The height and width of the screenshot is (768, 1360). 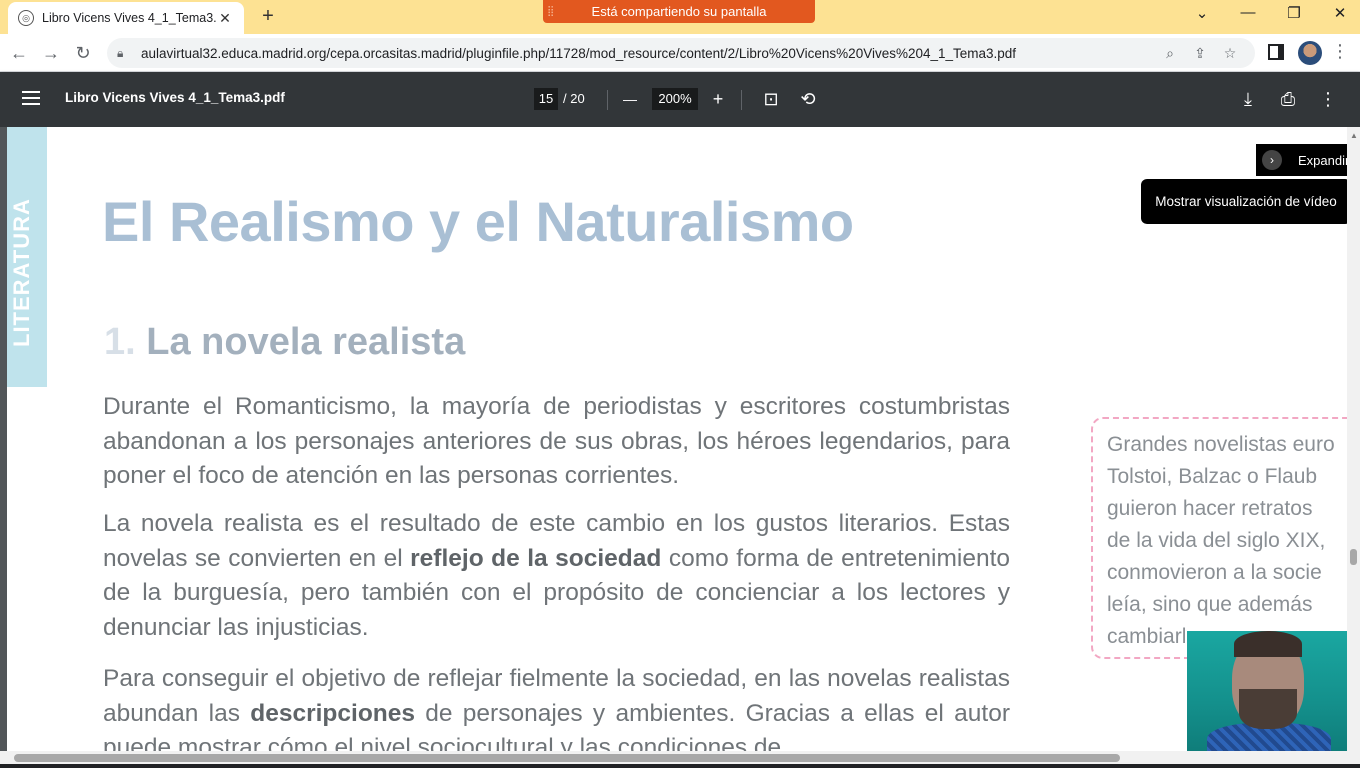 I want to click on sidebox-line: Tolstoi, Balzac o Flaub, so click(x=1212, y=476).